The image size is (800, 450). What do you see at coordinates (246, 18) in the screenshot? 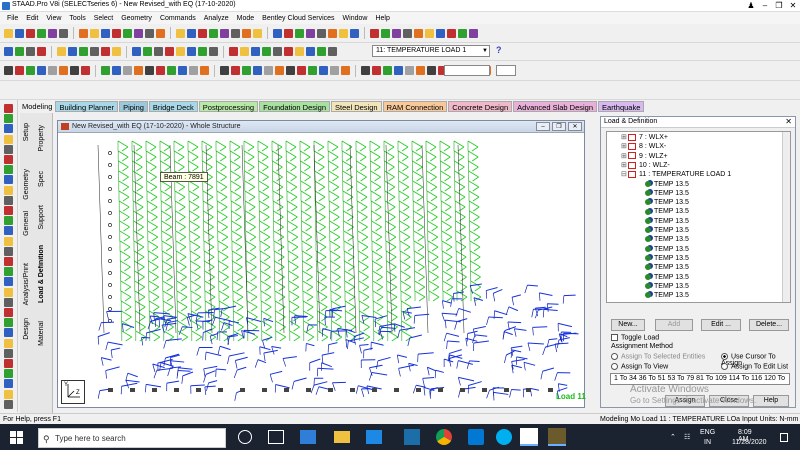
I see `menu-item-mode: Mode` at bounding box center [246, 18].